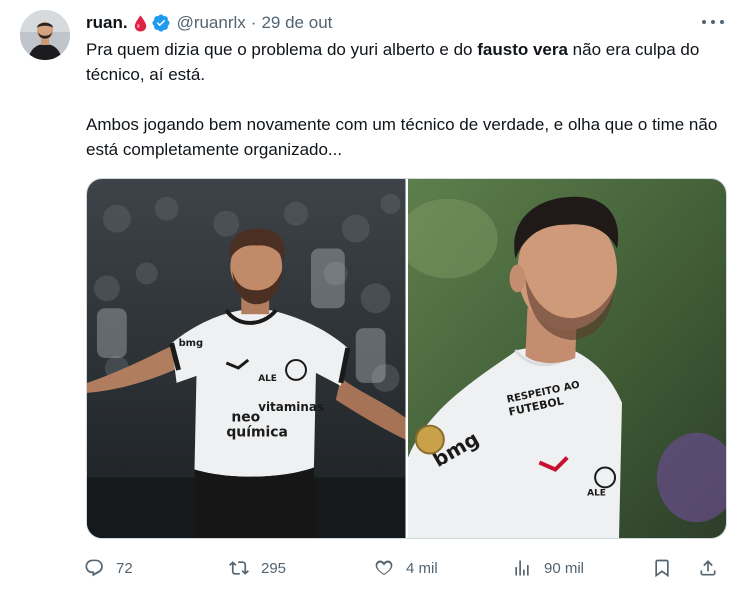 The width and height of the screenshot is (742, 590). What do you see at coordinates (564, 568) in the screenshot?
I see `views-count: 90 mil` at bounding box center [564, 568].